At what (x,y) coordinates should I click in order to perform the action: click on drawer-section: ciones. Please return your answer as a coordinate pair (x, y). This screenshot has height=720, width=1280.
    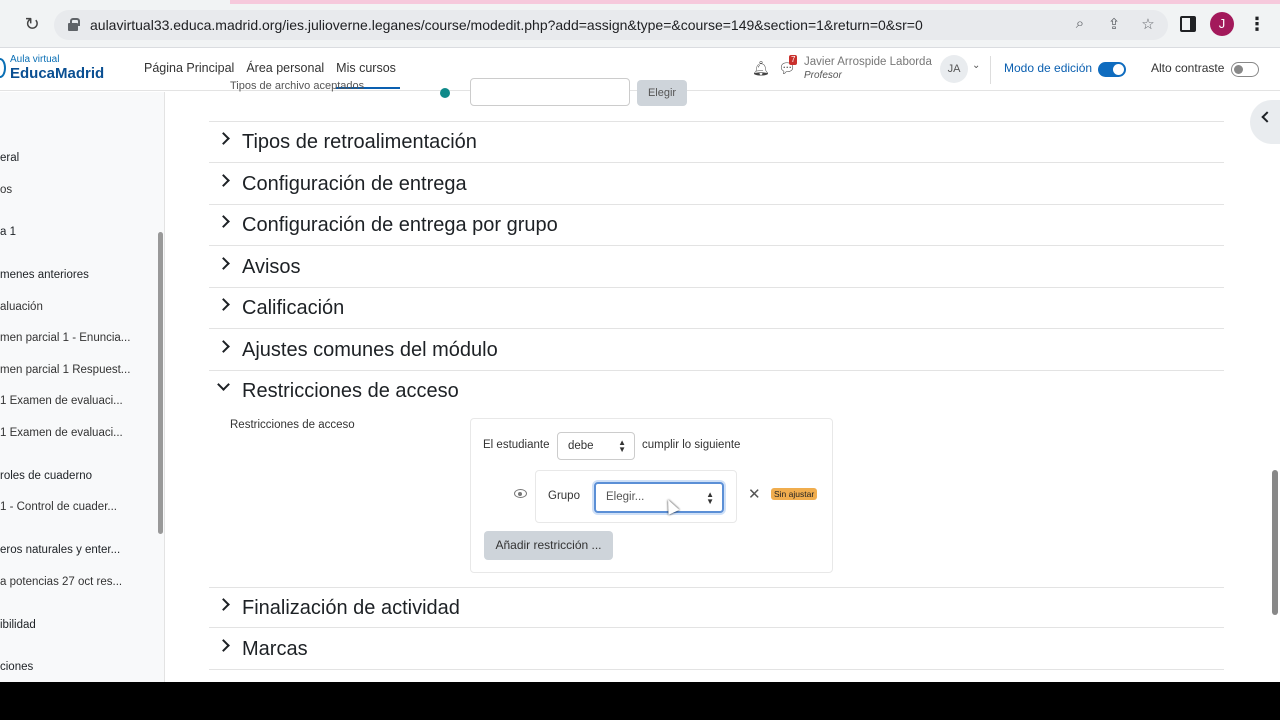
    Looking at the image, I should click on (16, 667).